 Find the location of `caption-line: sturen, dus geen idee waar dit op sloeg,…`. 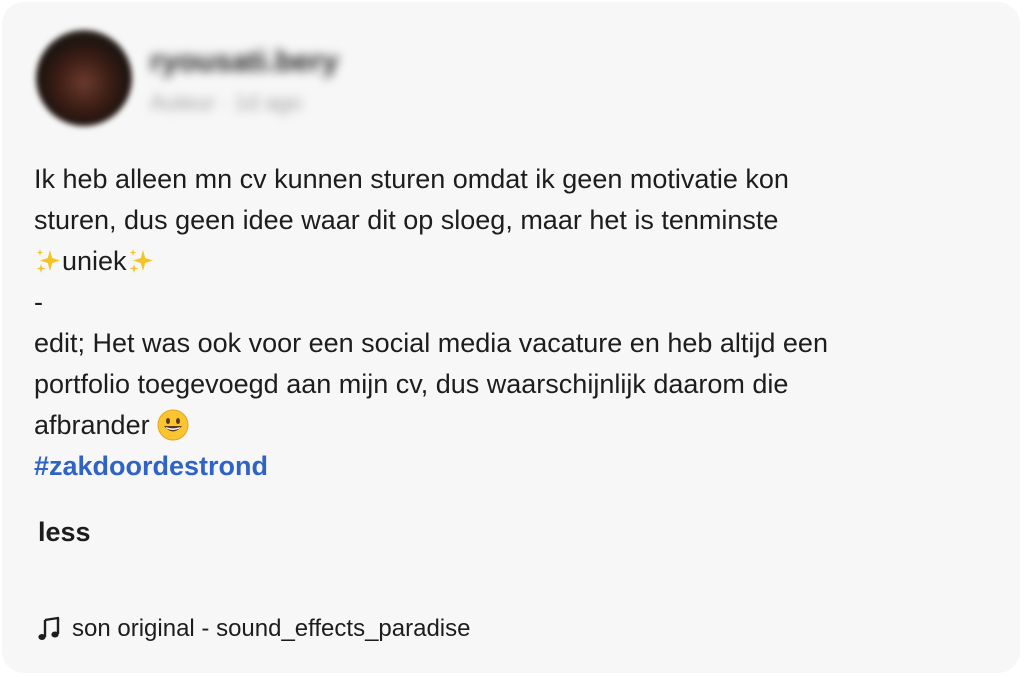

caption-line: sturen, dus geen idee waar dit op sloeg,… is located at coordinates (406, 220).